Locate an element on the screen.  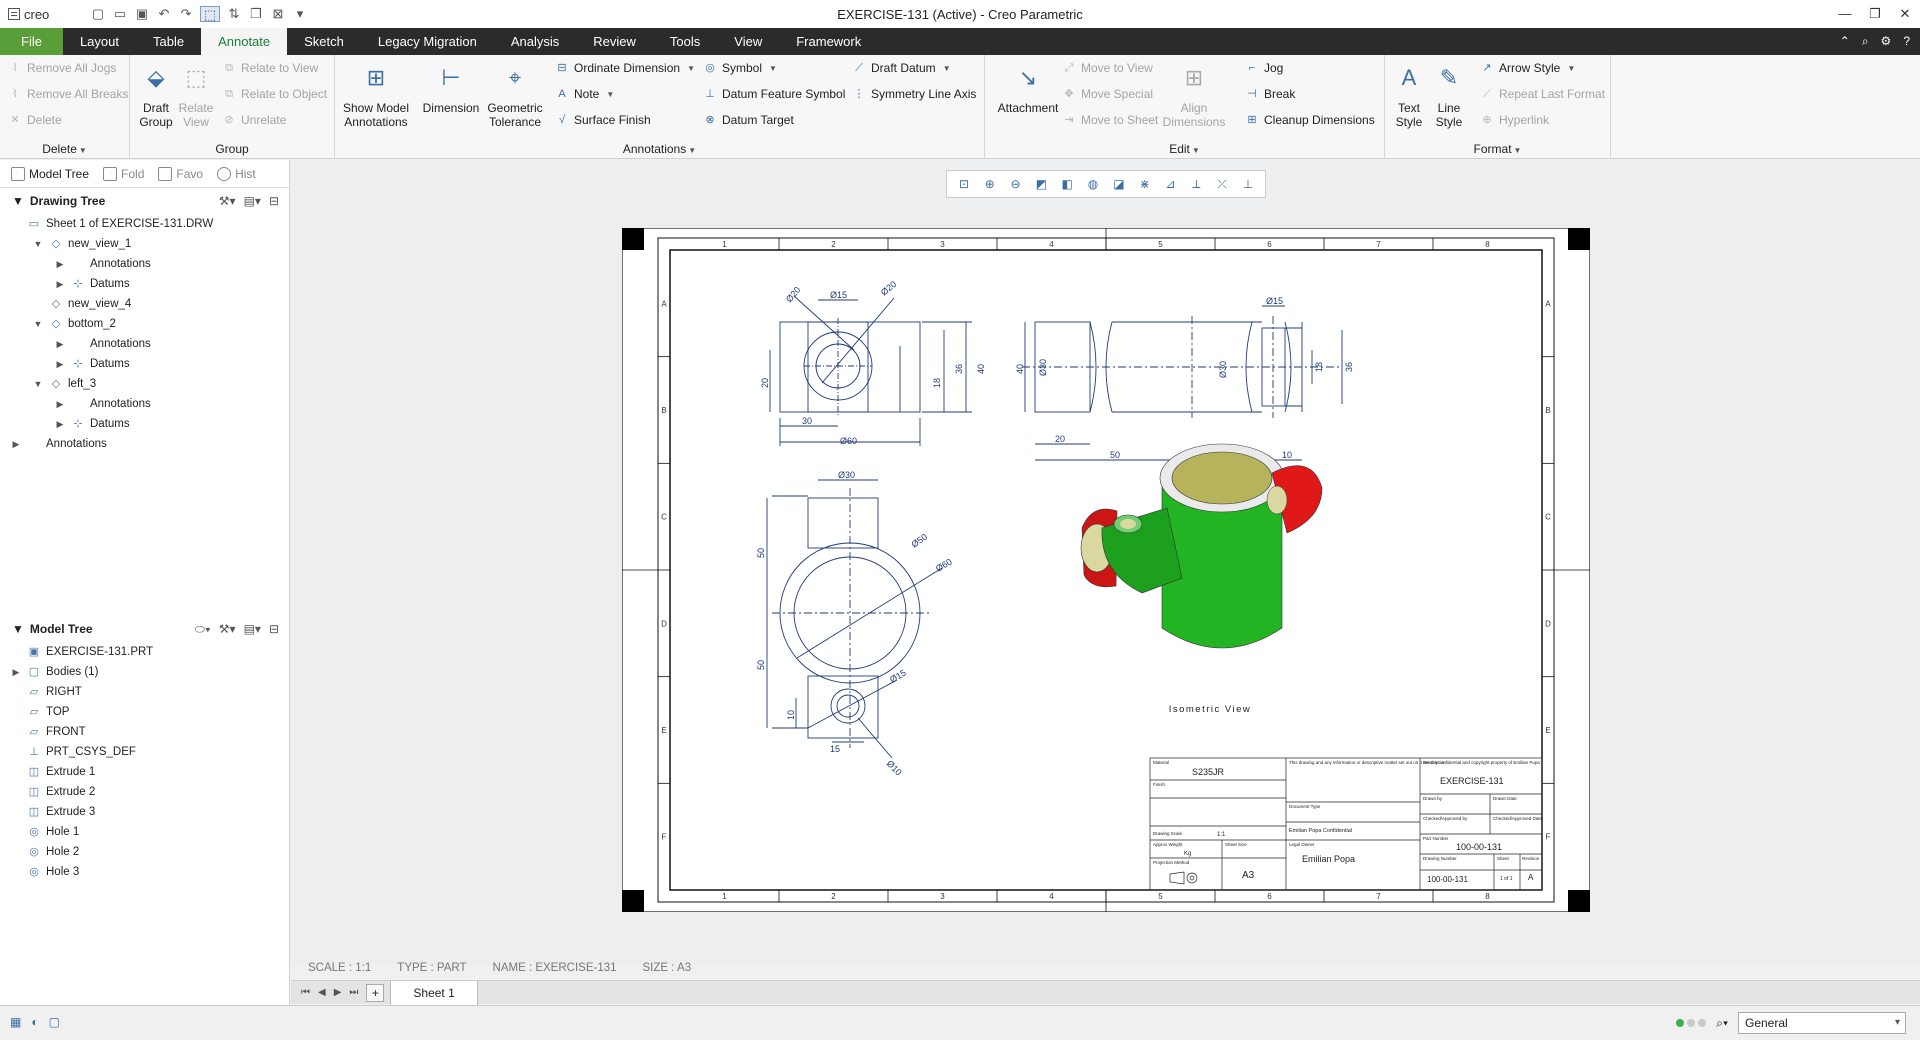
tab-analysis: Analysis is located at coordinates (535, 41).